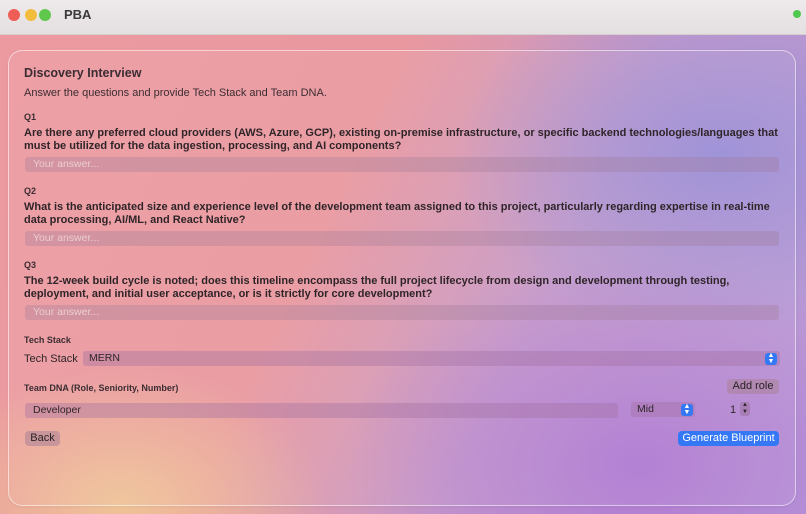 The image size is (806, 514). What do you see at coordinates (14, 15) in the screenshot?
I see `close-window-button` at bounding box center [14, 15].